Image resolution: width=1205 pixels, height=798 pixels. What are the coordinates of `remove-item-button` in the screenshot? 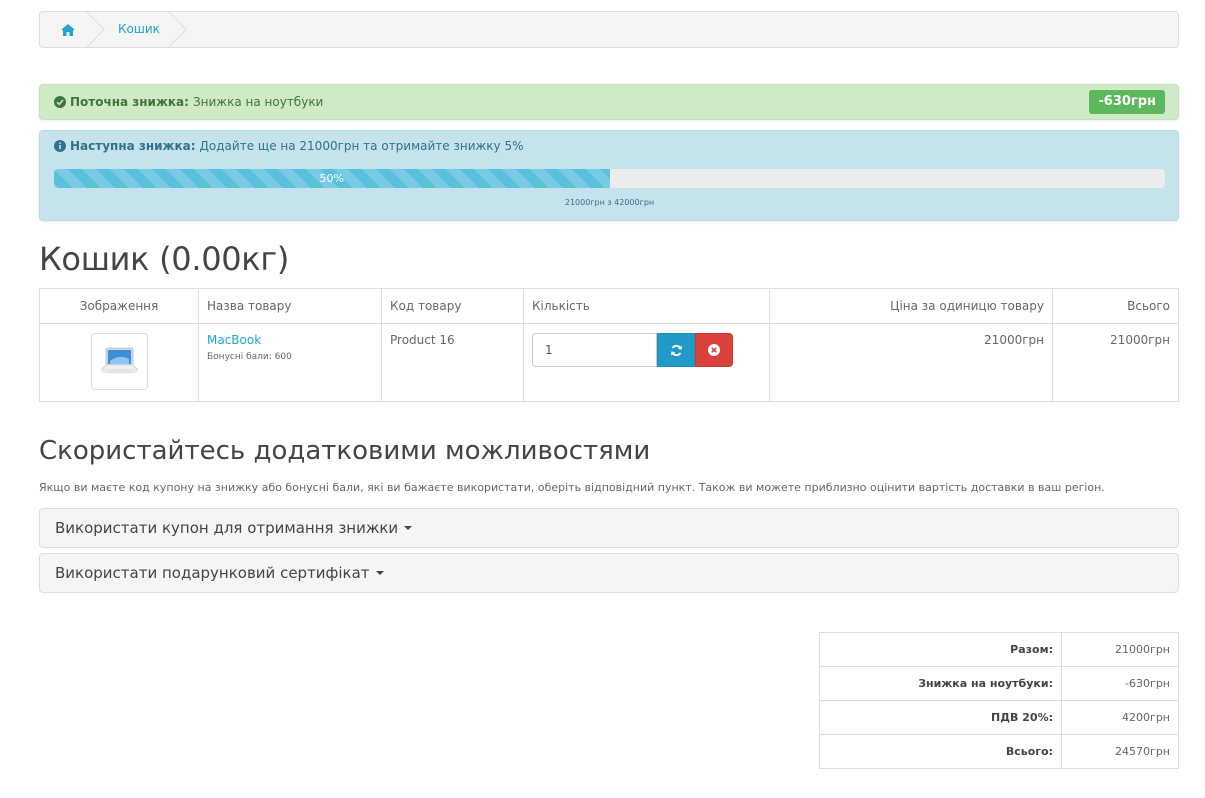 It's located at (714, 350).